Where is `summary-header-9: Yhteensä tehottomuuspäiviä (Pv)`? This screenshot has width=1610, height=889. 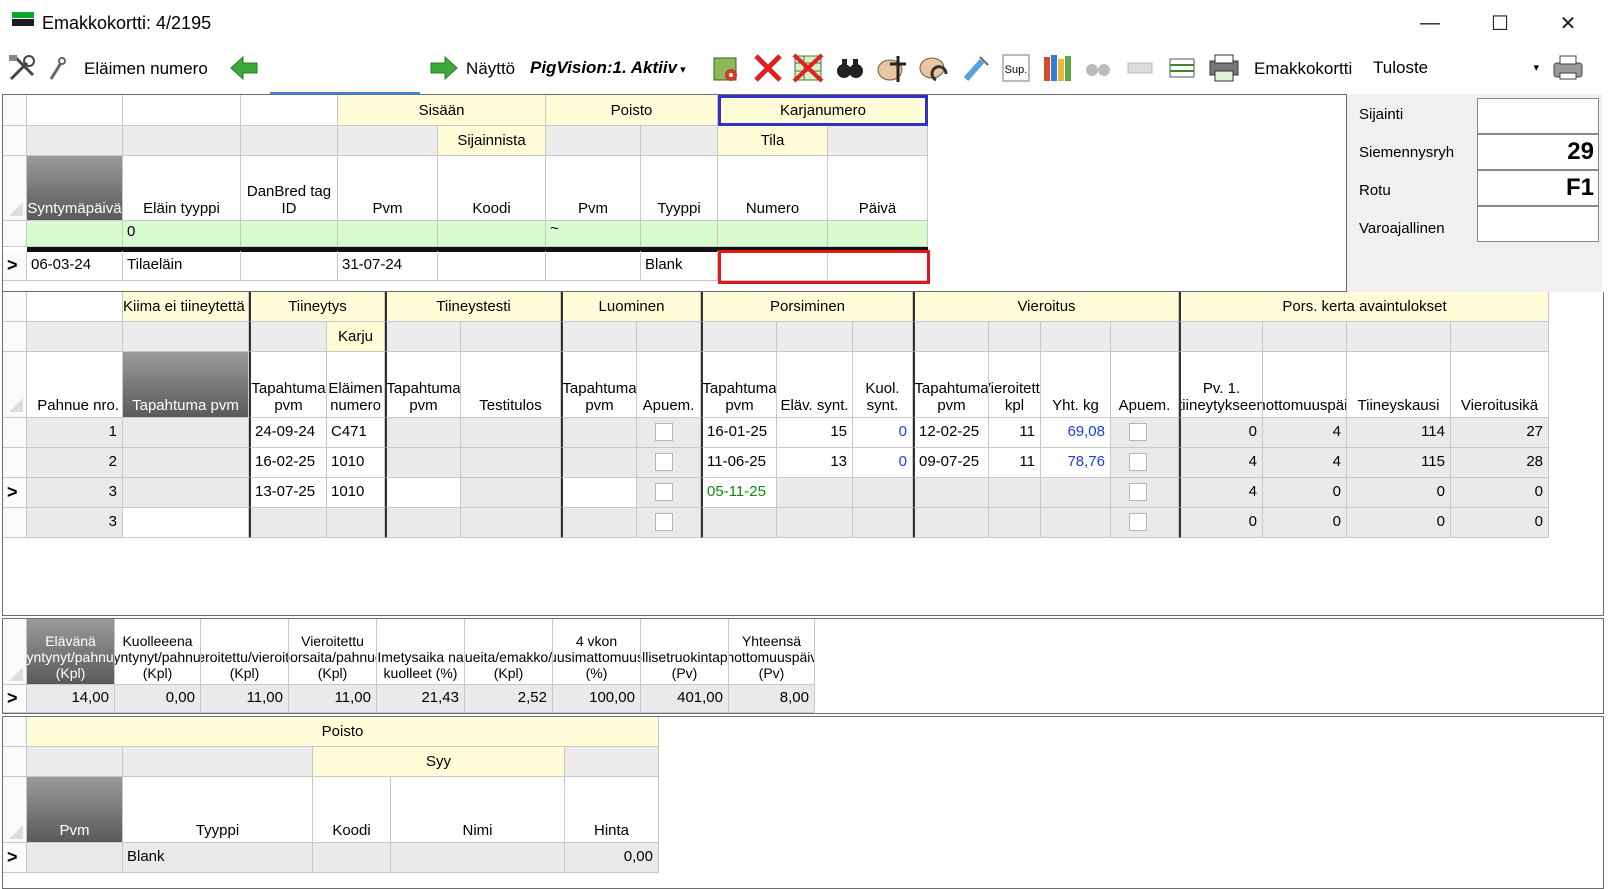 summary-header-9: Yhteensä tehottomuuspäiviä (Pv) is located at coordinates (772, 652).